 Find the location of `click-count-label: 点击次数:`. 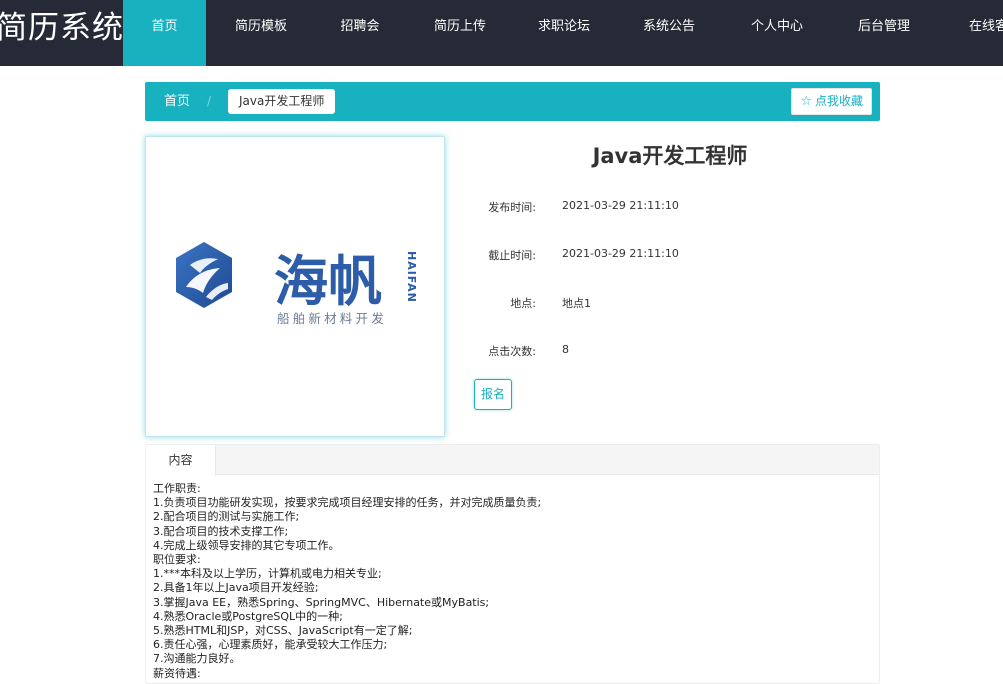

click-count-label: 点击次数: is located at coordinates (512, 351).